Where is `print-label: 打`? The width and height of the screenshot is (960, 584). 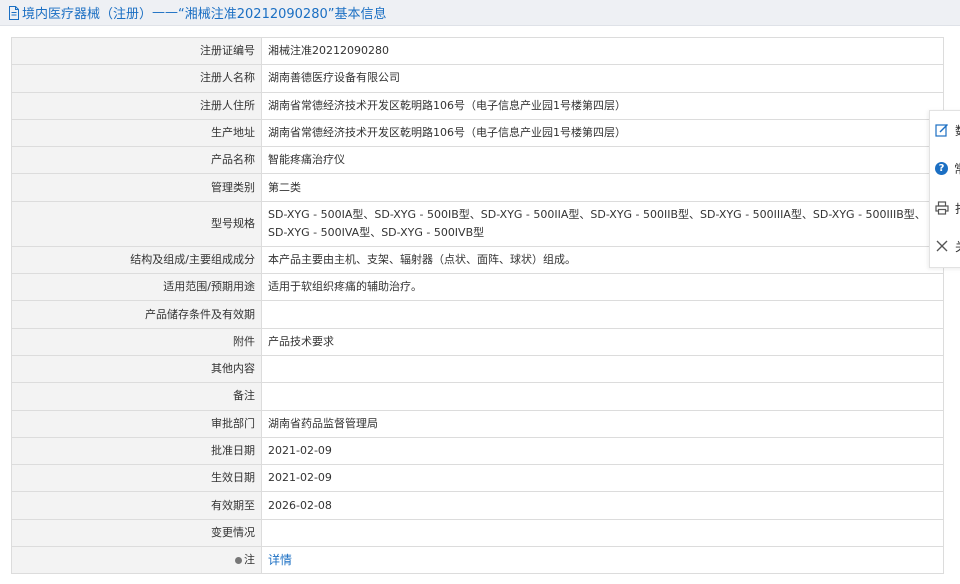
print-label: 打 is located at coordinates (957, 208).